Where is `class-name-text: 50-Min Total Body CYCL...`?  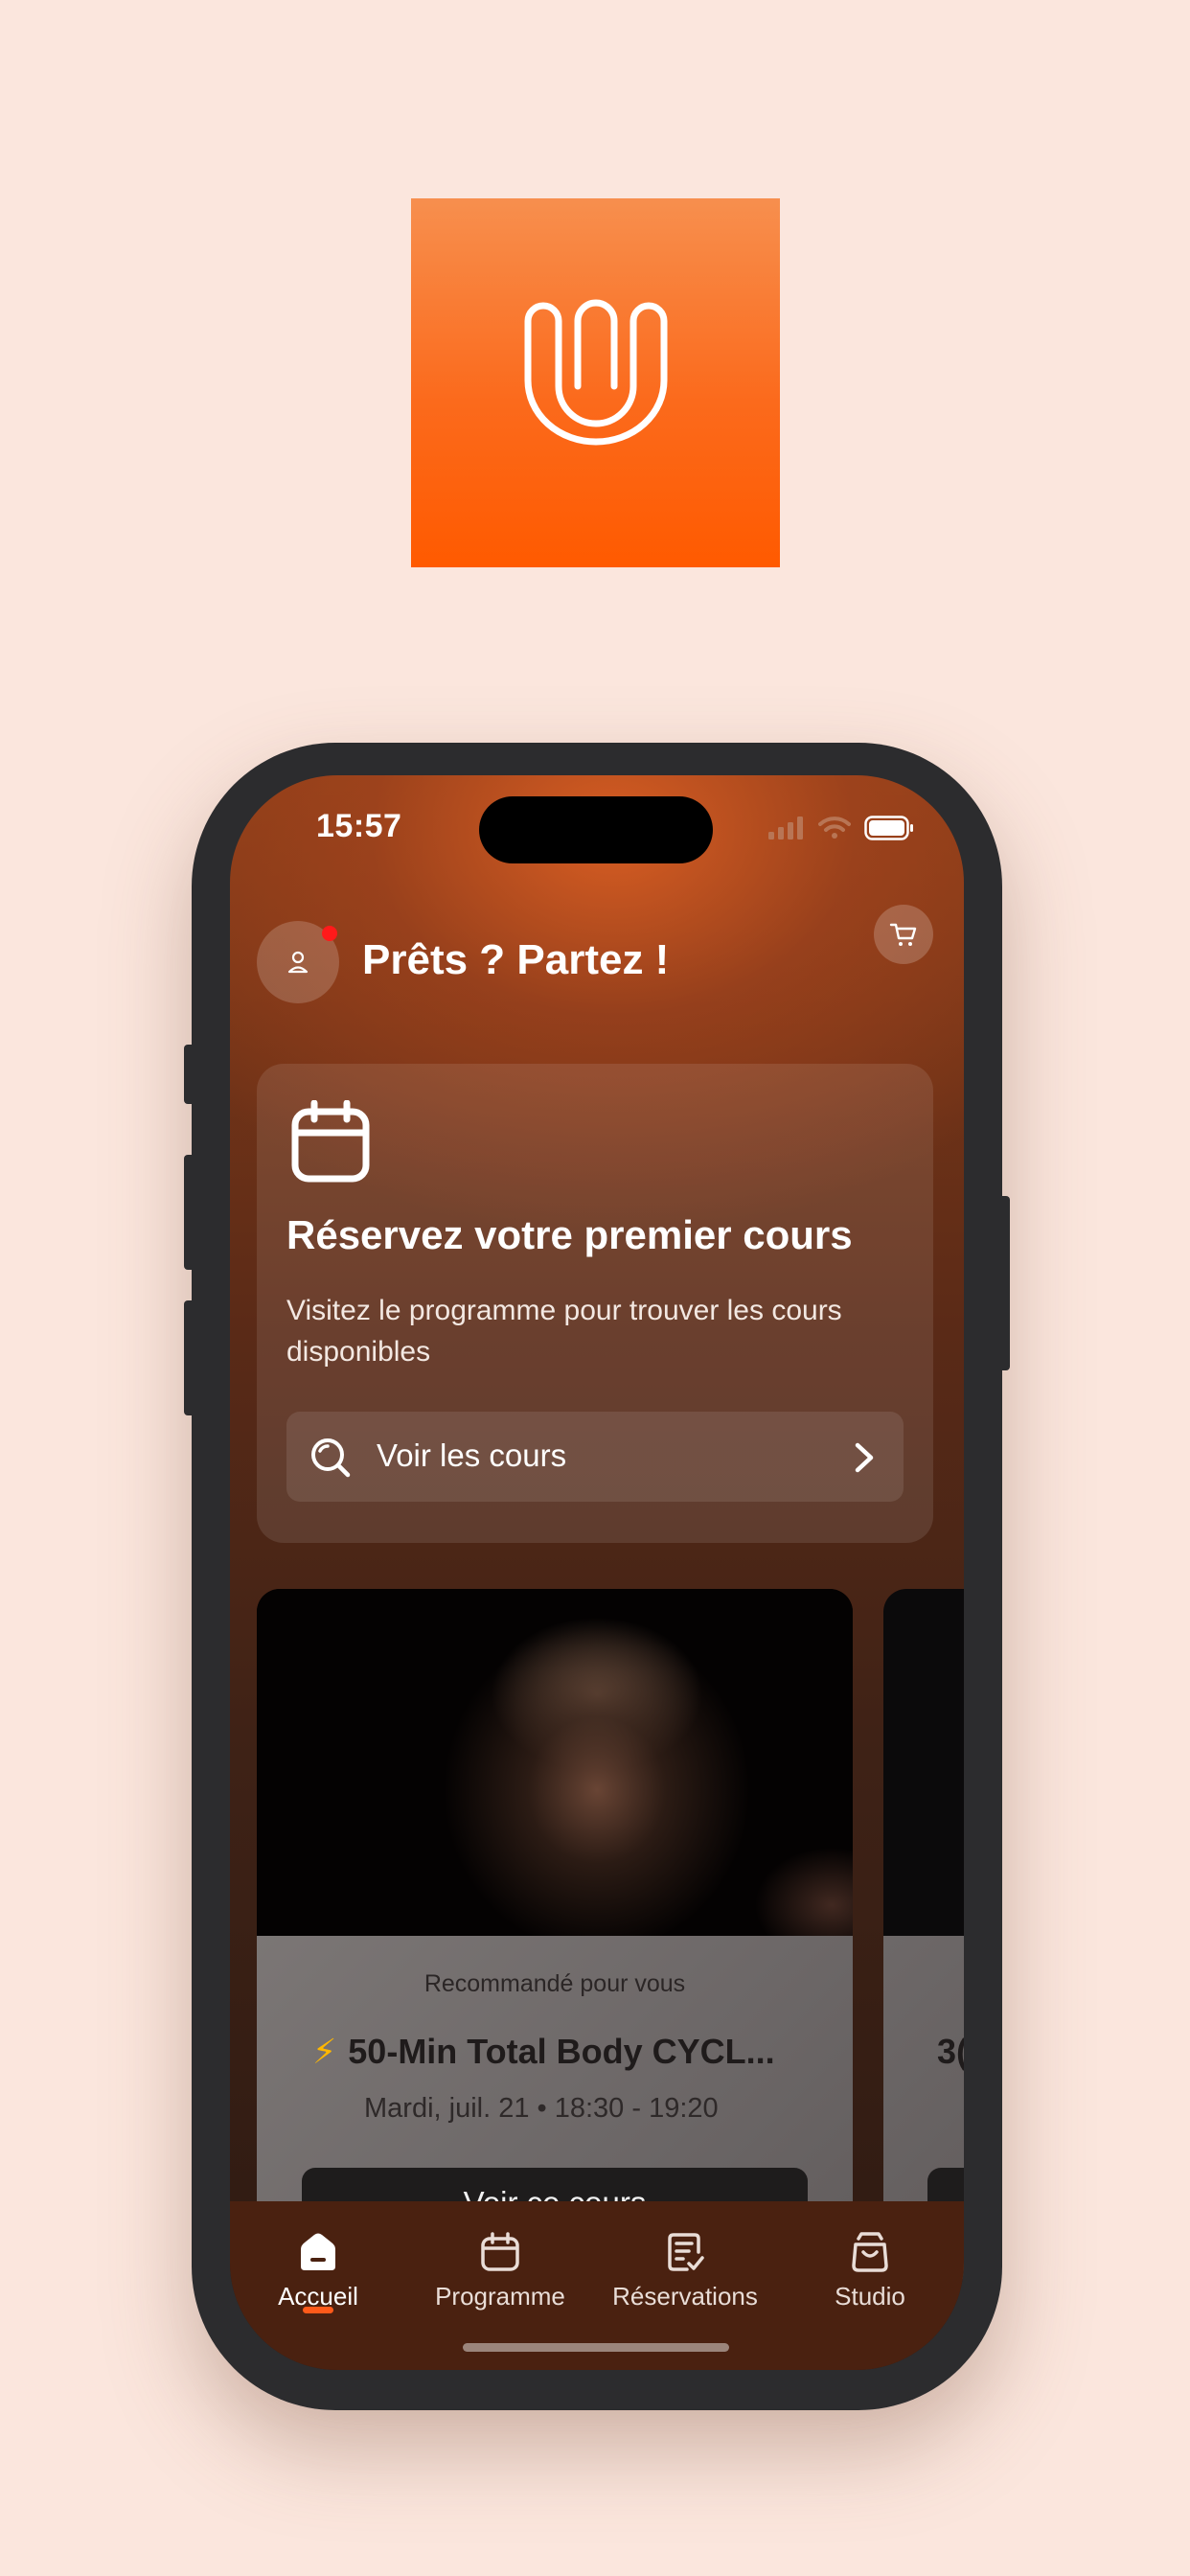
class-name-text: 50-Min Total Body CYCL... is located at coordinates (561, 2051).